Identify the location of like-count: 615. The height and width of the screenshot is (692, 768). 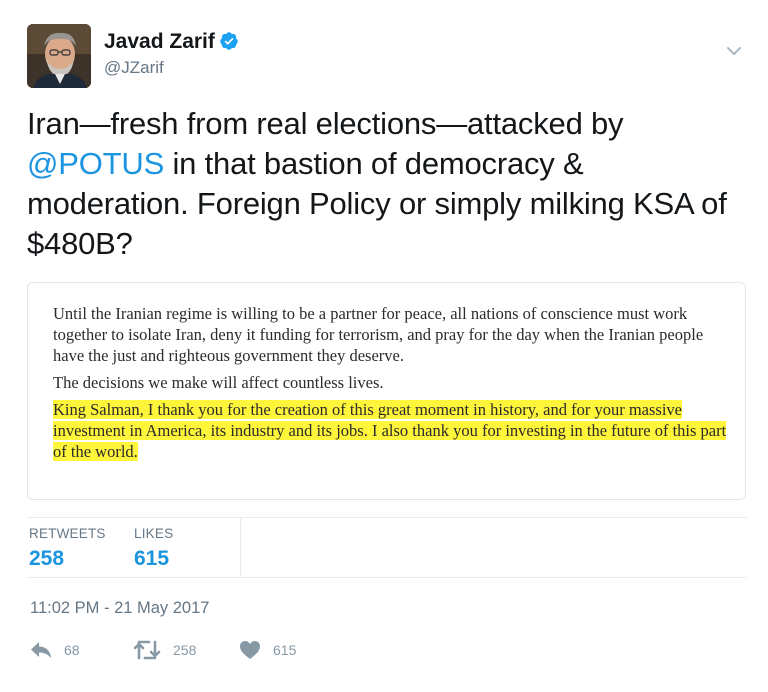
(285, 650).